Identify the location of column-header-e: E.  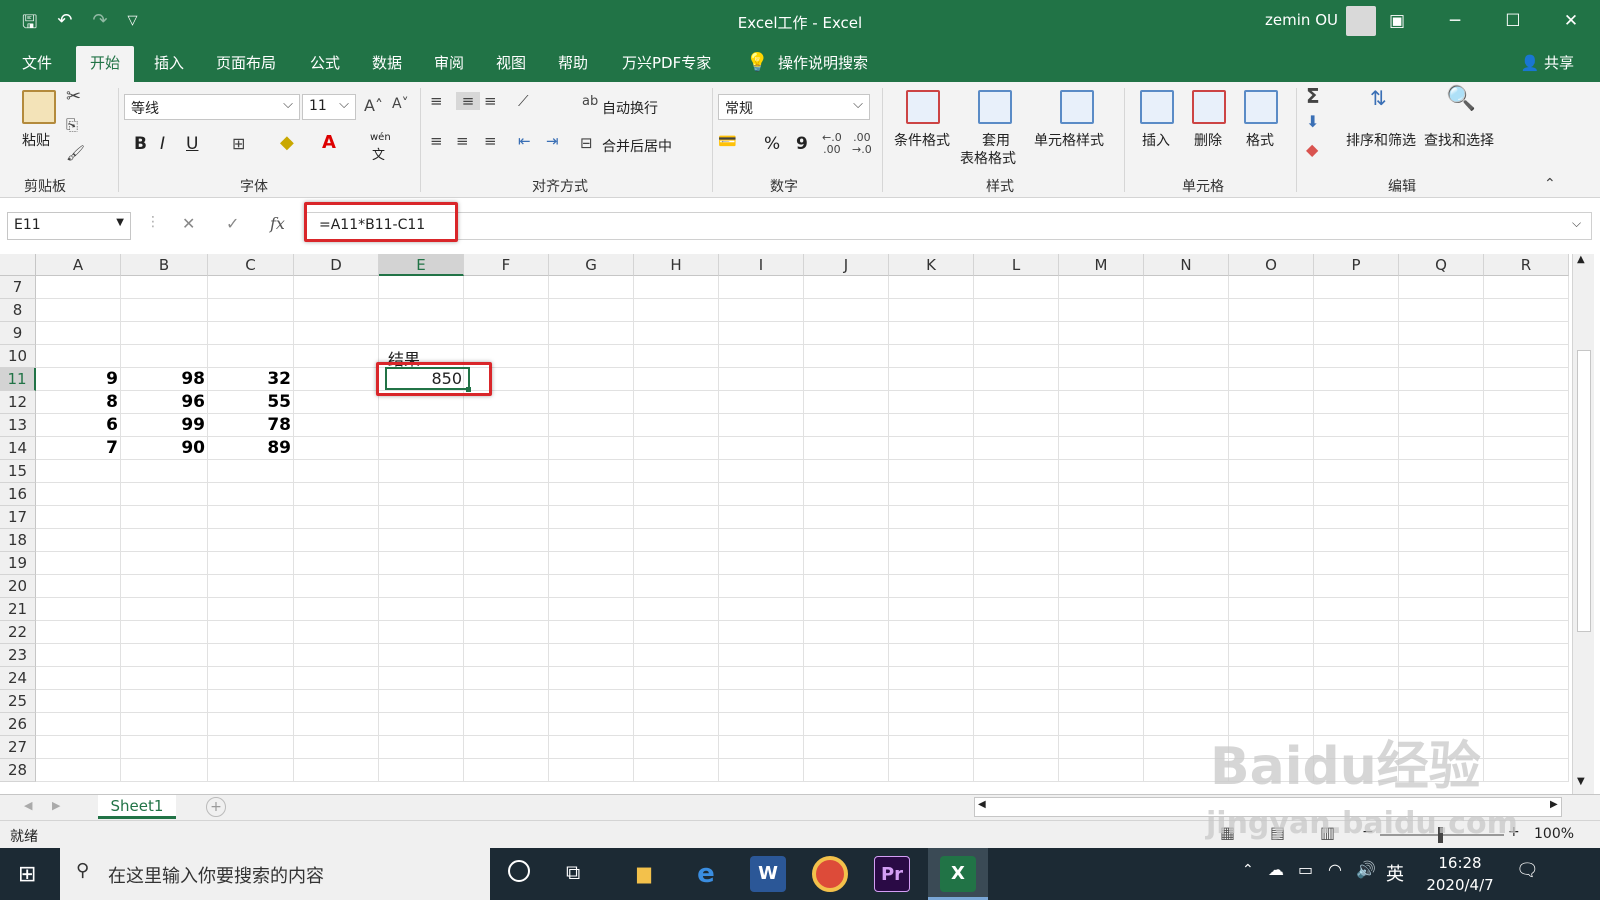
(421, 265).